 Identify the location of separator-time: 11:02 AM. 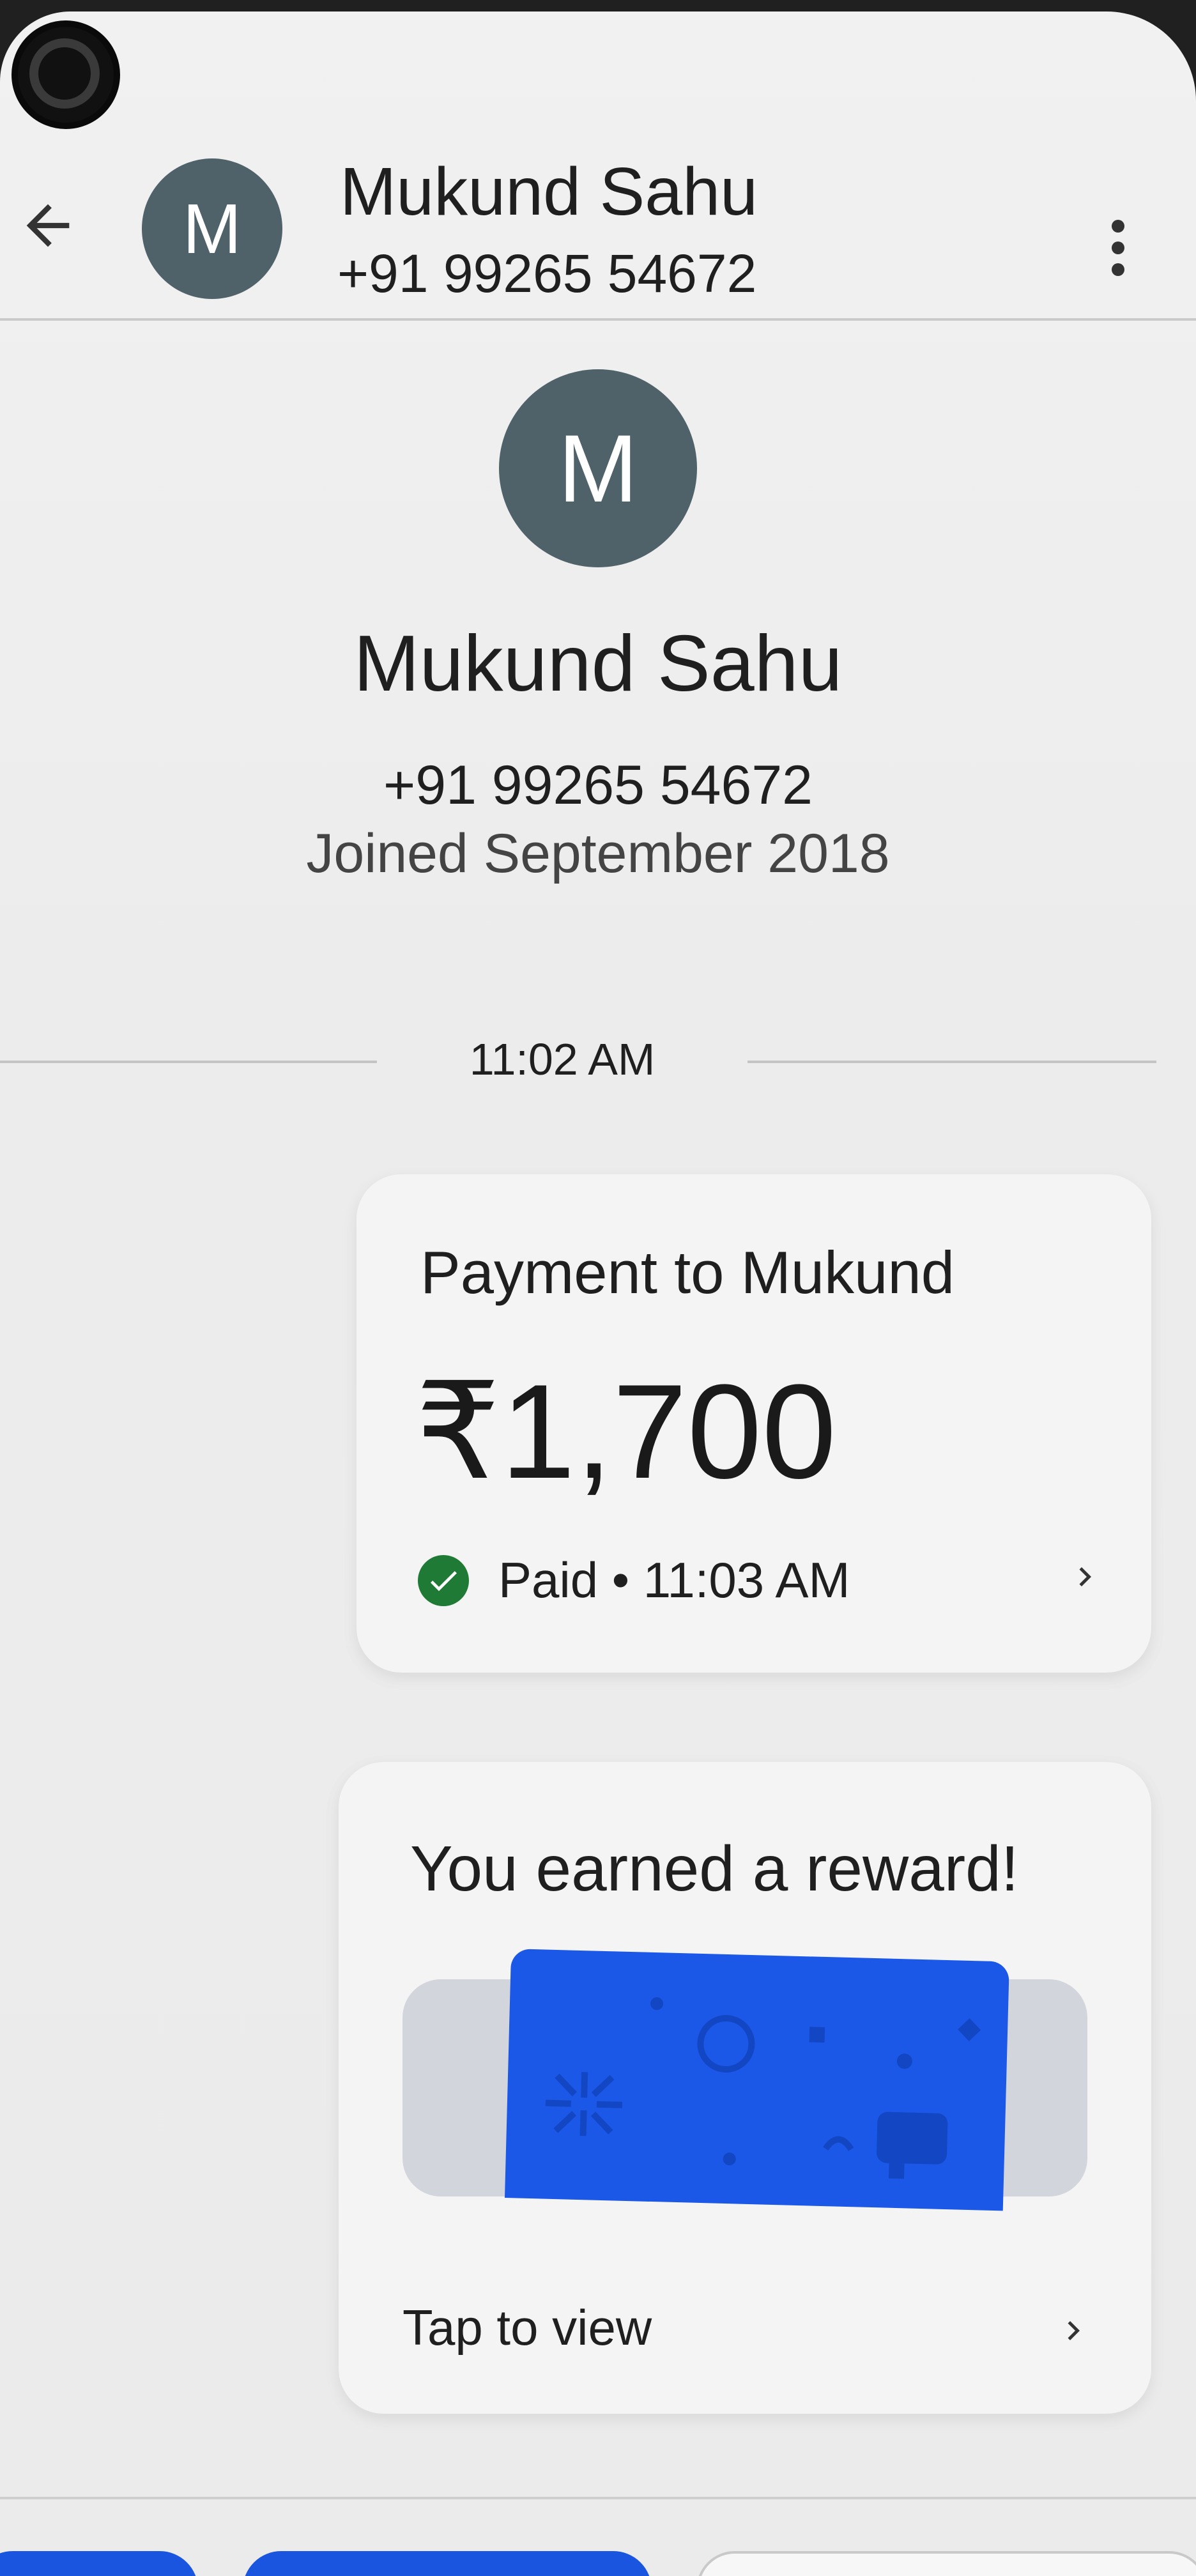
(562, 1059).